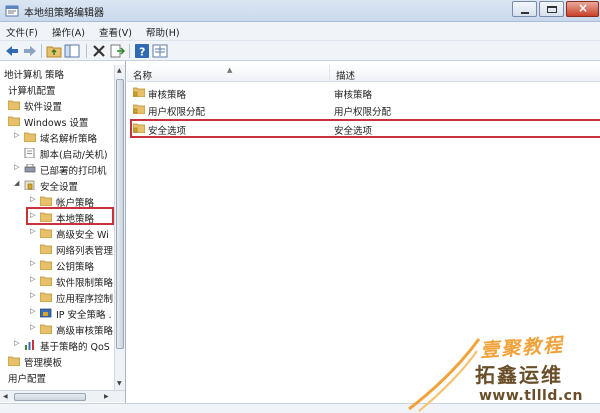 This screenshot has height=413, width=600. What do you see at coordinates (18, 183) in the screenshot?
I see `collapse-arrow-icon: ◢` at bounding box center [18, 183].